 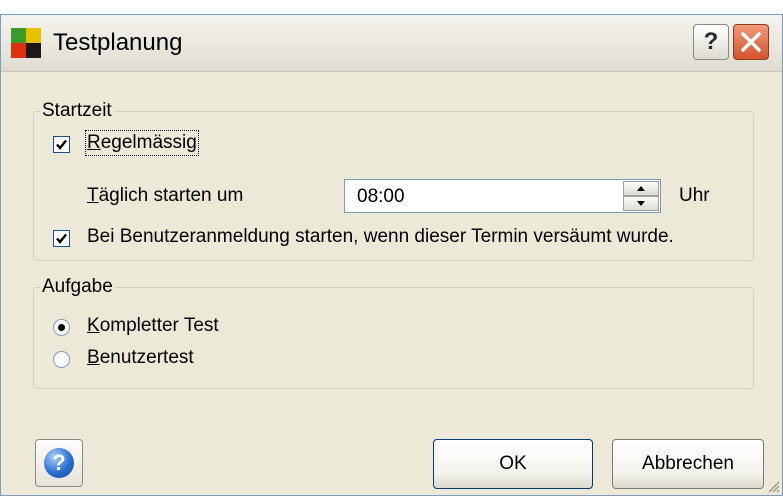 I want to click on time-input-value: 08:00, so click(x=381, y=196).